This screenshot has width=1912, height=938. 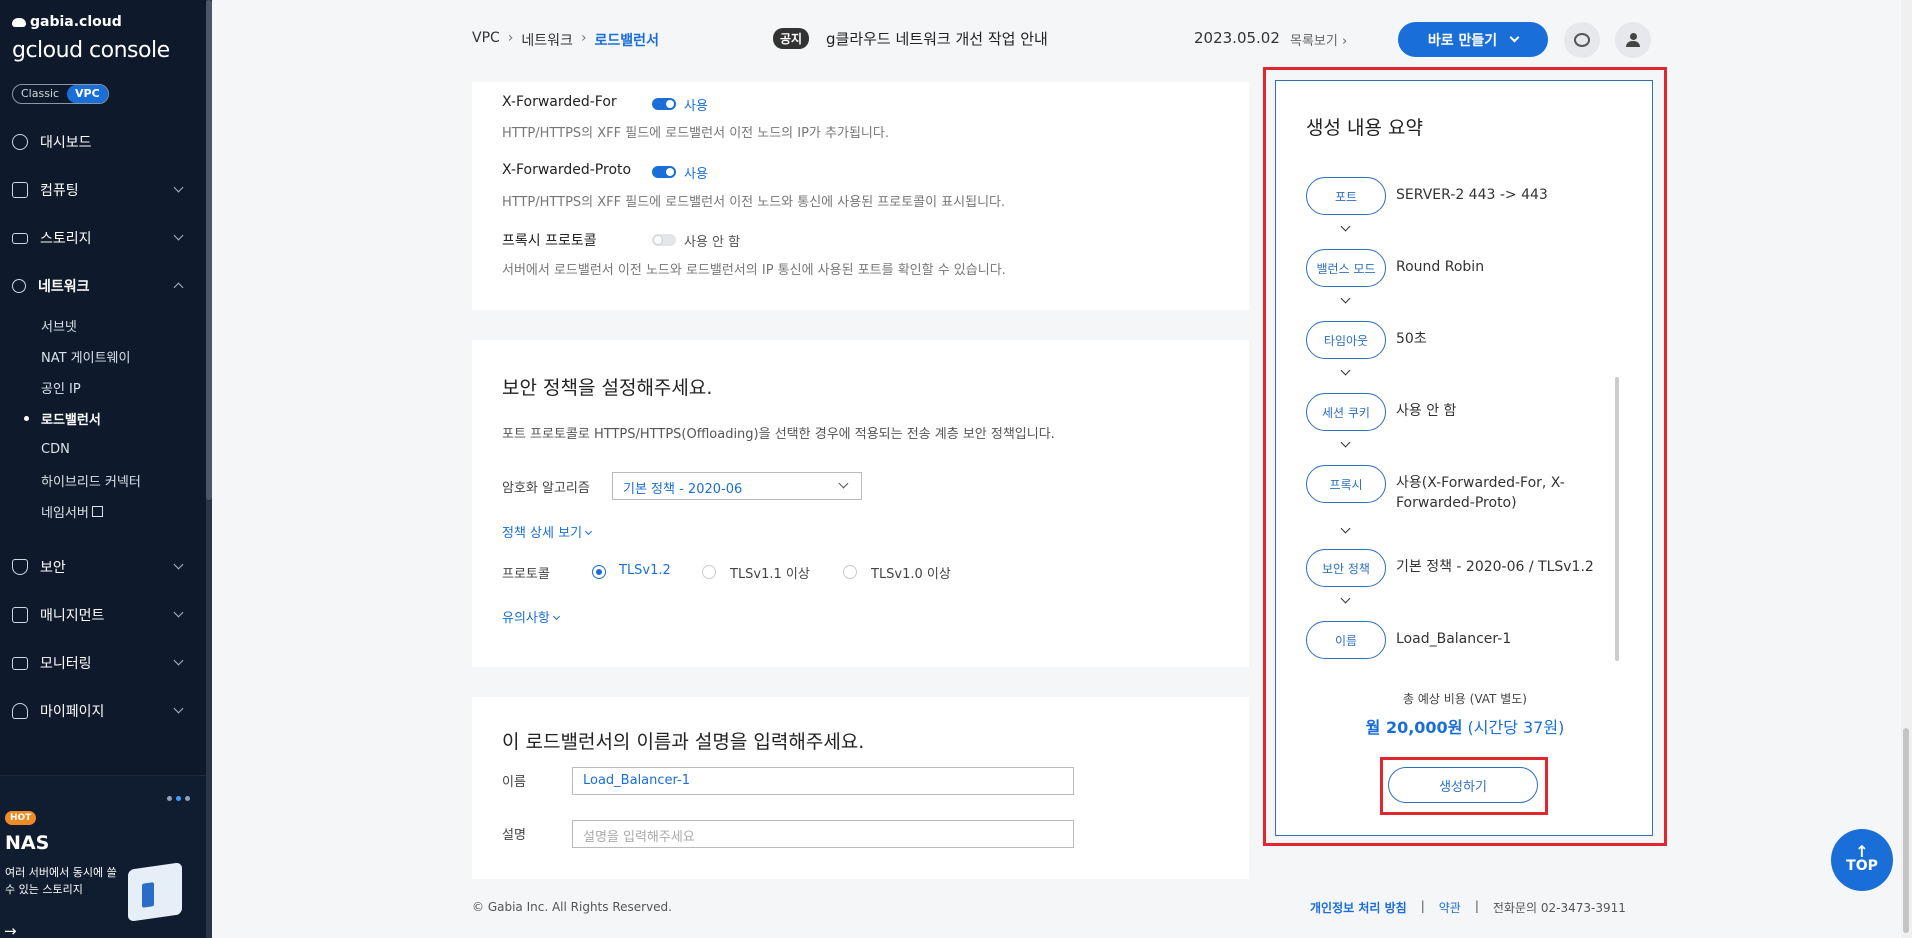 I want to click on policy-detail-link: 정책 상세 보기, so click(x=547, y=531).